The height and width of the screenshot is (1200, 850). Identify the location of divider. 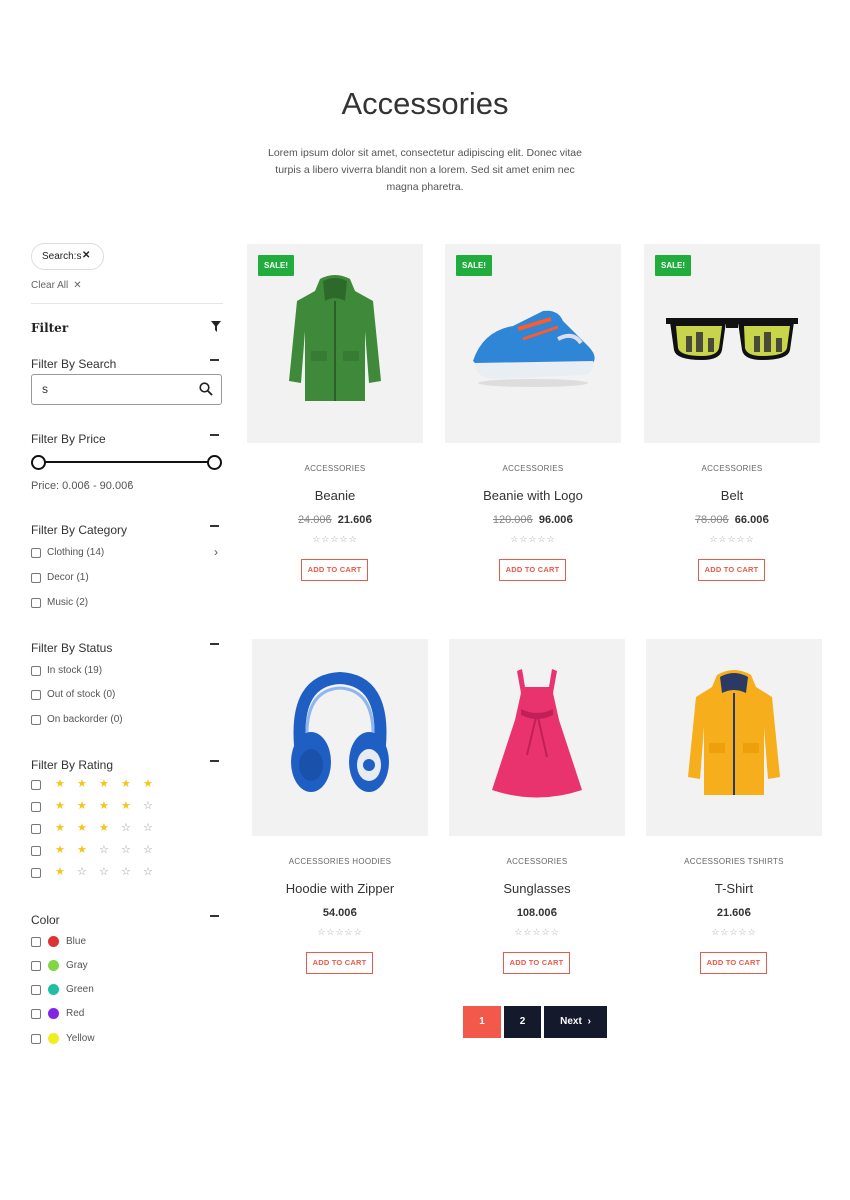
(127, 303).